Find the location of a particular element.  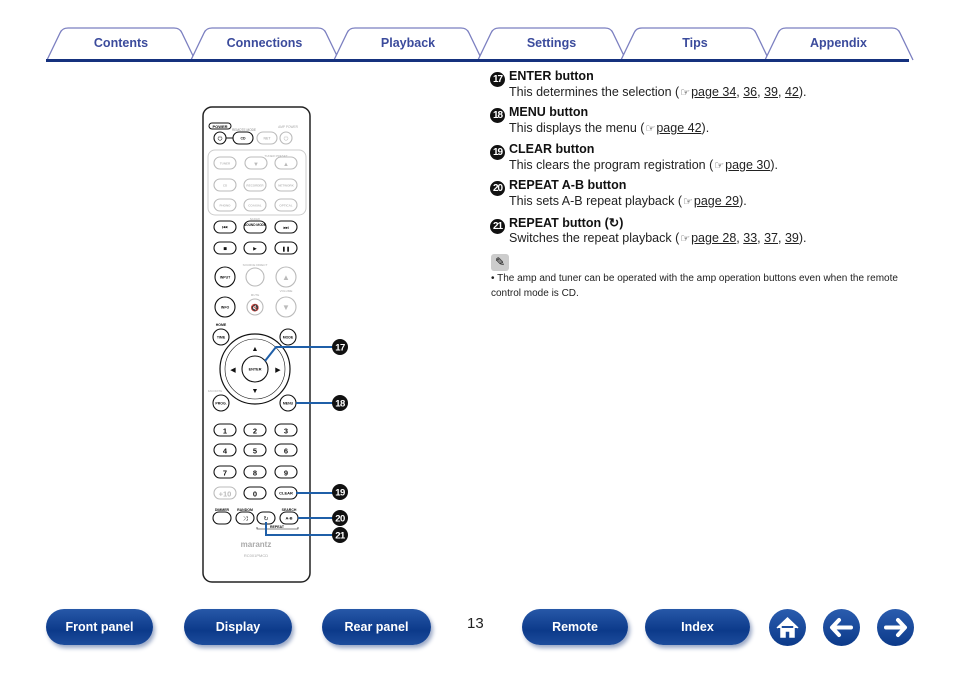

preset-down-icon: ▼ is located at coordinates (256, 165).